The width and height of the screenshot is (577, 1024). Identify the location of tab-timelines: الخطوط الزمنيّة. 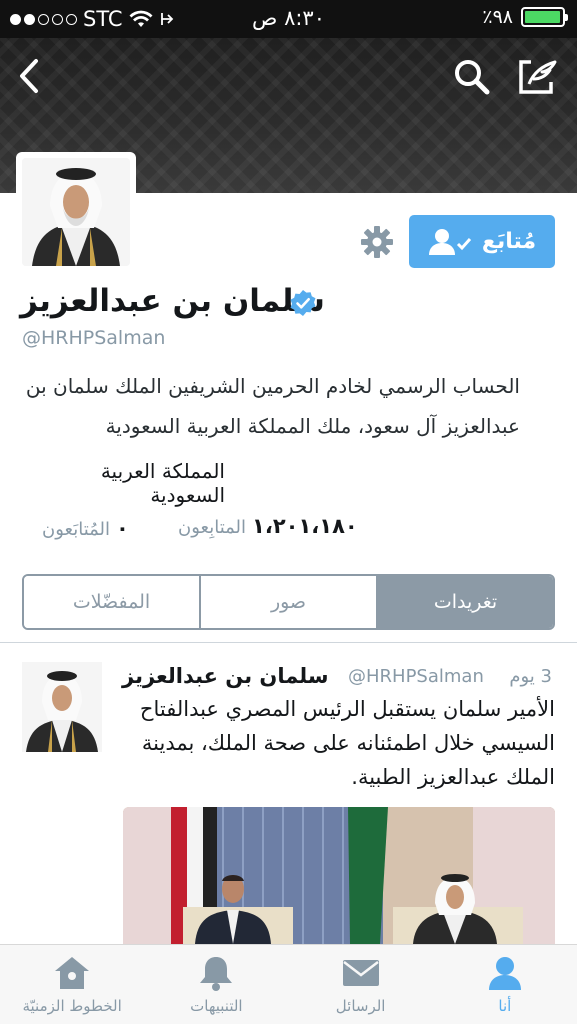
(72, 984).